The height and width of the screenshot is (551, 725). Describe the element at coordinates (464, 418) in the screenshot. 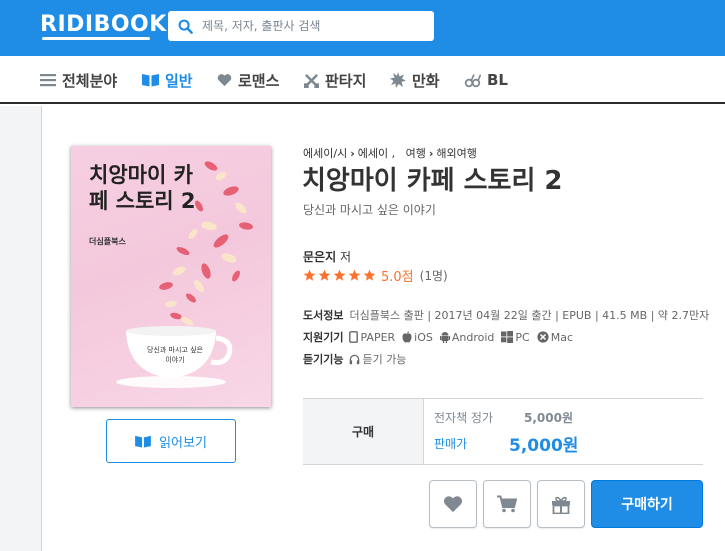

I see `ebook-price-label: 전자책 정가` at that location.